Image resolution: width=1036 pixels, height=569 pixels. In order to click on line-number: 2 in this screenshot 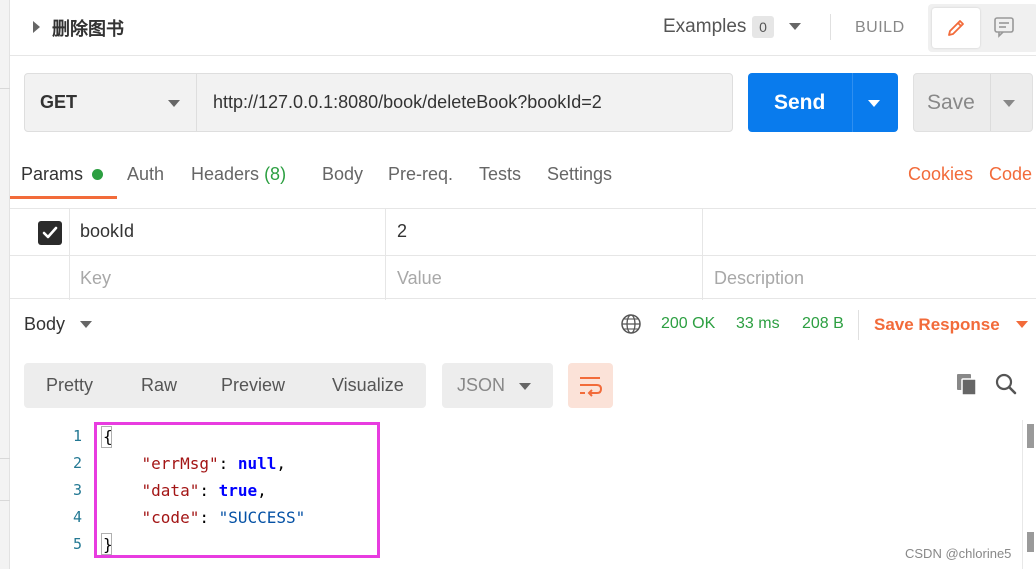, I will do `click(77, 463)`.